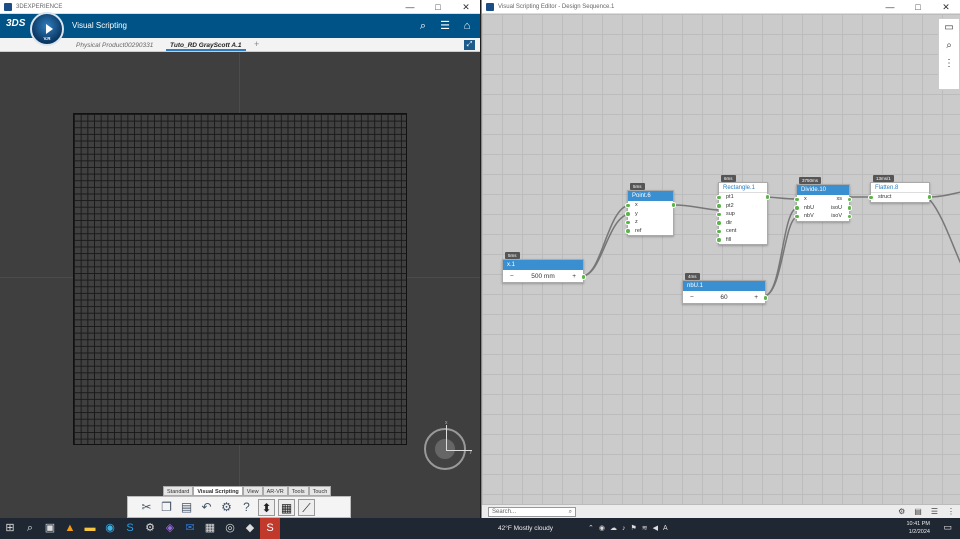 The height and width of the screenshot is (539, 960). What do you see at coordinates (298, 491) in the screenshot?
I see `tab-tools: Tools` at bounding box center [298, 491].